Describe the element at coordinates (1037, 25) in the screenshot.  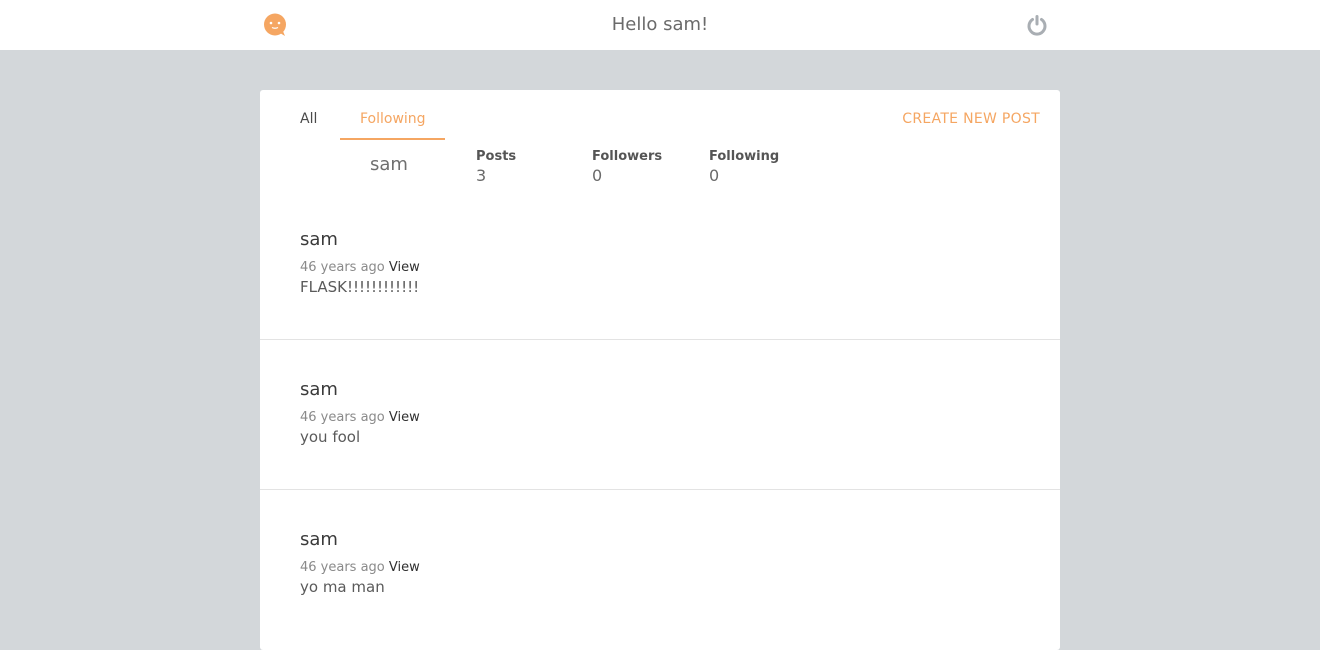
I see `power-icon` at that location.